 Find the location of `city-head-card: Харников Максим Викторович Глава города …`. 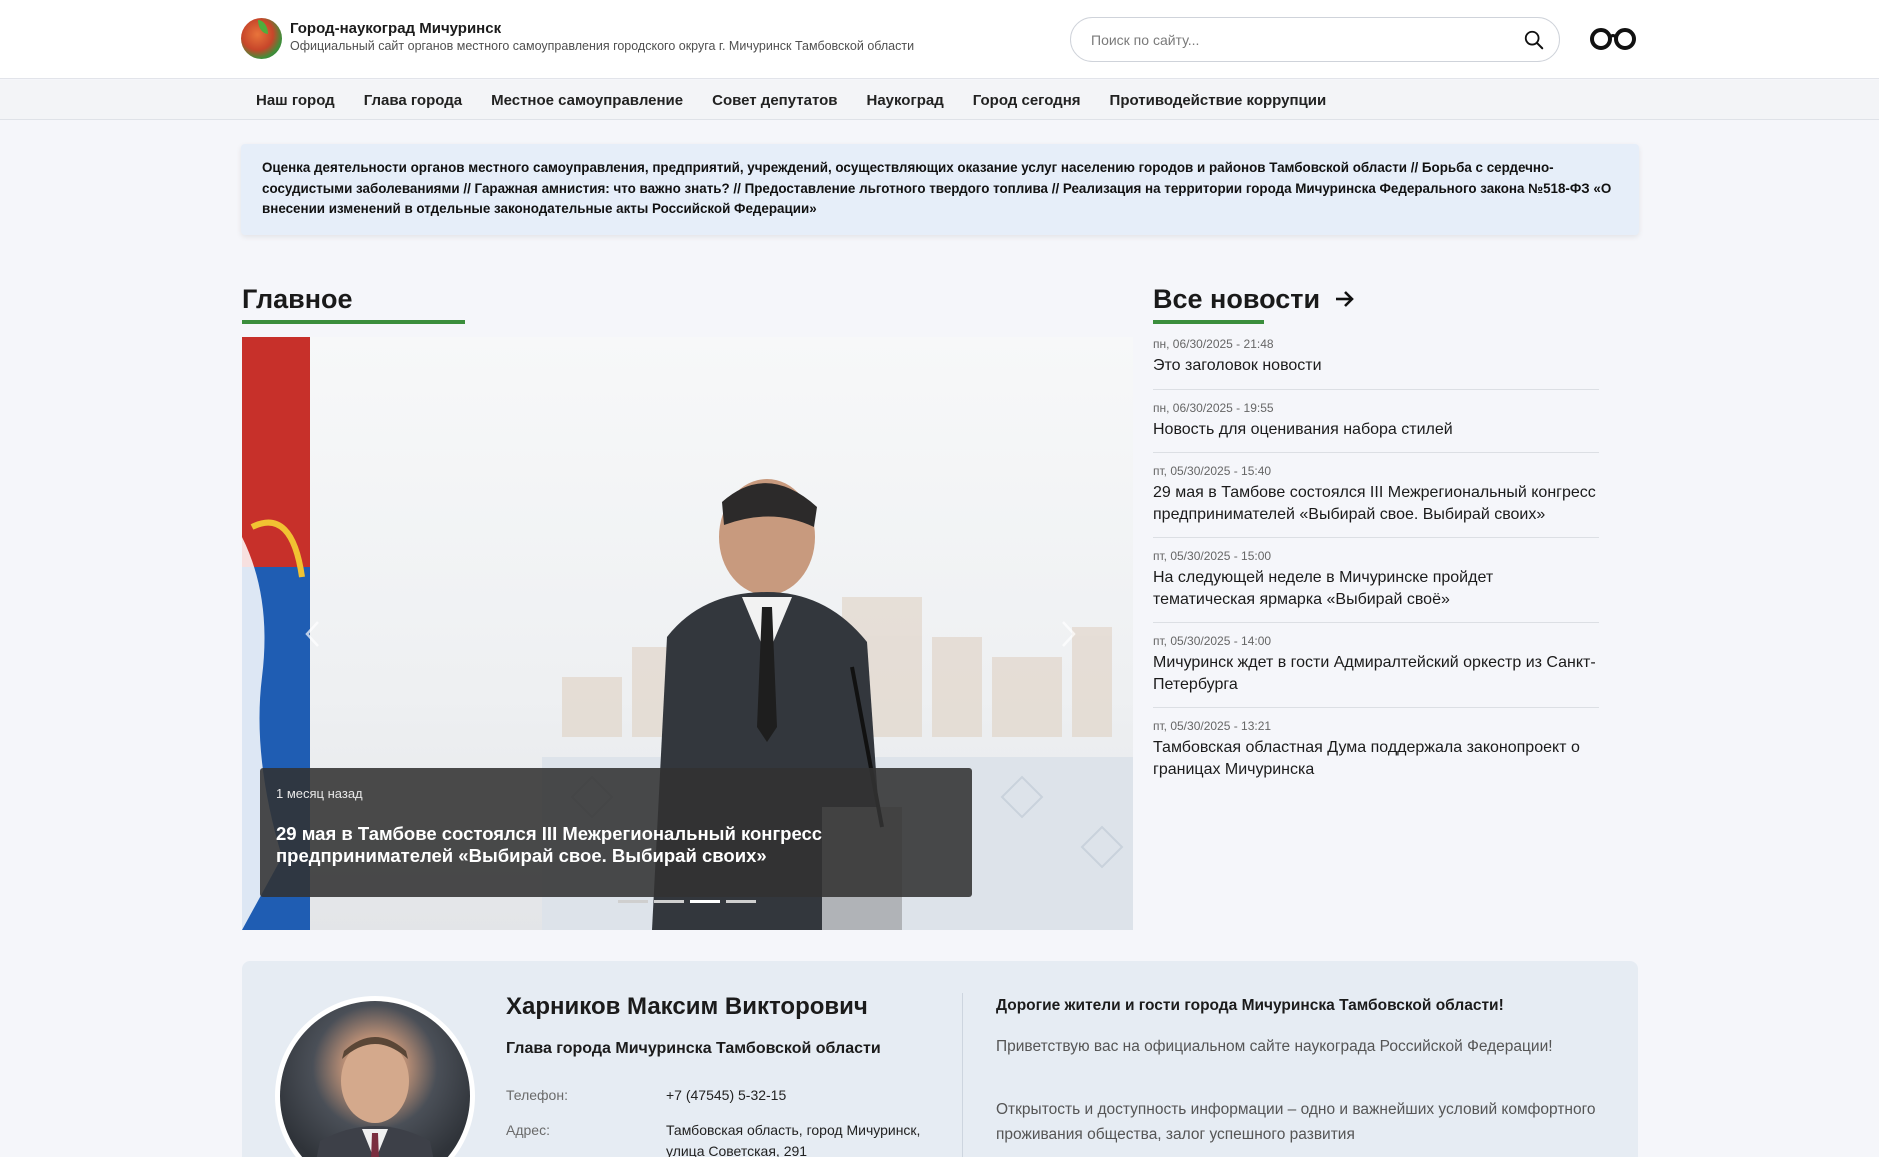

city-head-card: Харников Максим Викторович Глава города … is located at coordinates (940, 1059).